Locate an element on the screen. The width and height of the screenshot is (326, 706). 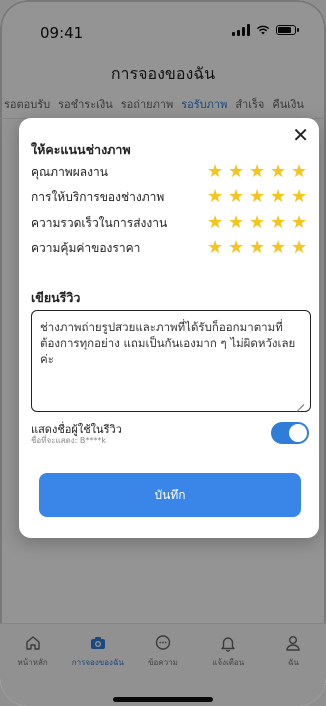
show-name-toggle is located at coordinates (290, 433).